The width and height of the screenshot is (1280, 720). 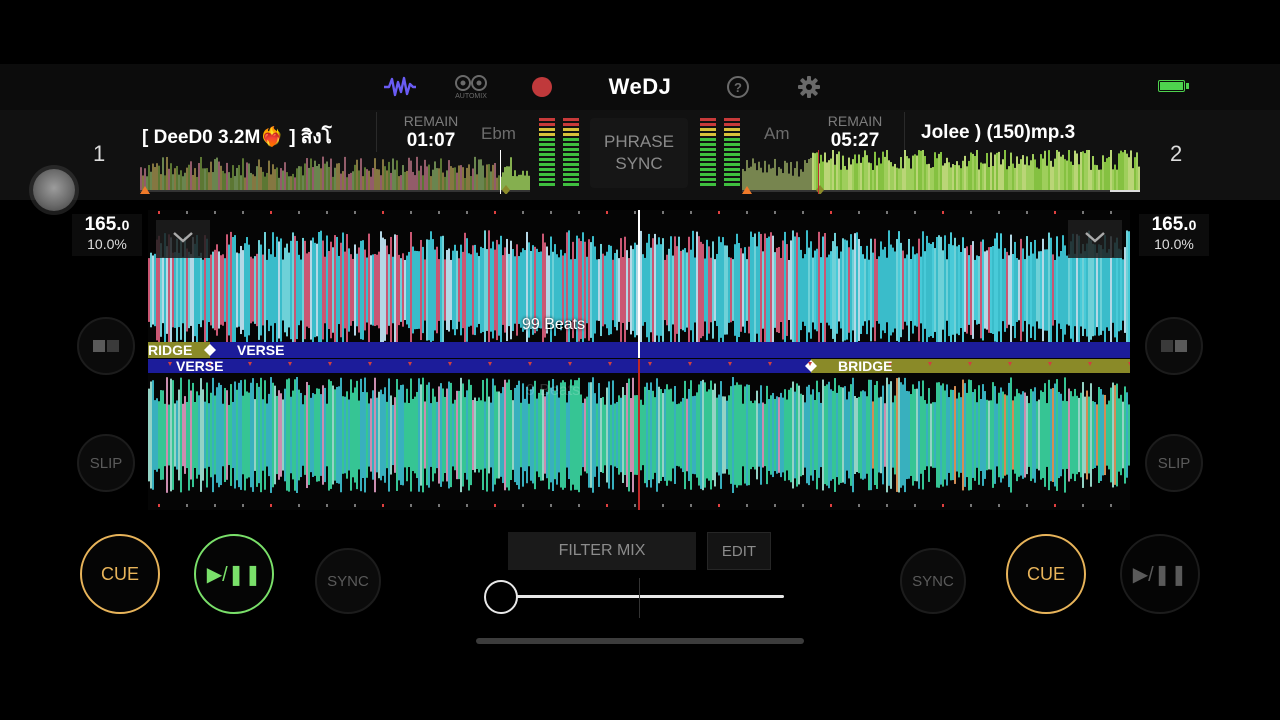 I want to click on deck2-slip-button: SLIP, so click(x=1174, y=463).